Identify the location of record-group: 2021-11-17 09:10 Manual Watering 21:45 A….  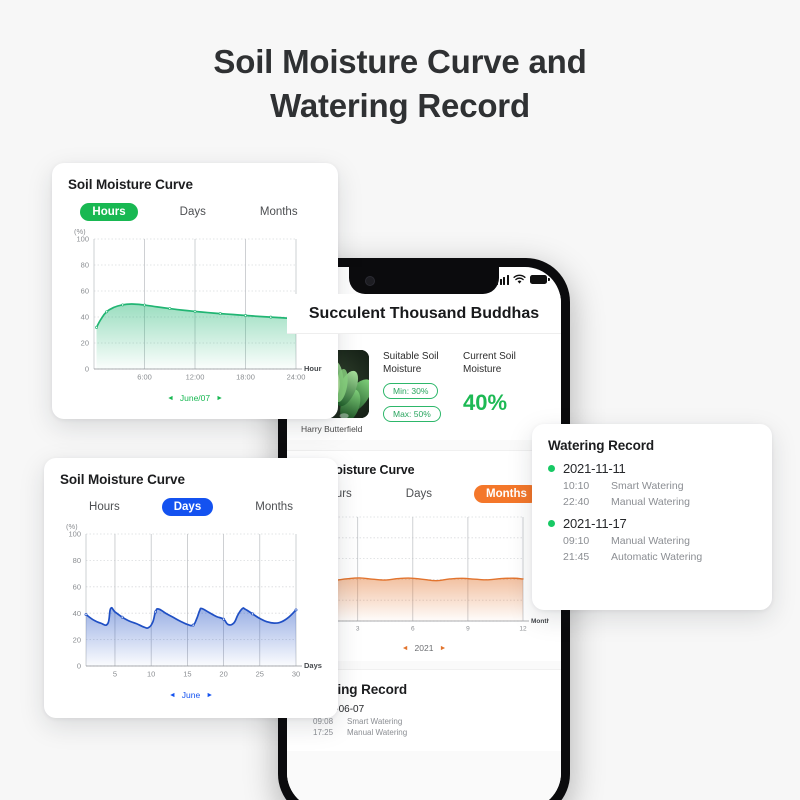
(652, 539).